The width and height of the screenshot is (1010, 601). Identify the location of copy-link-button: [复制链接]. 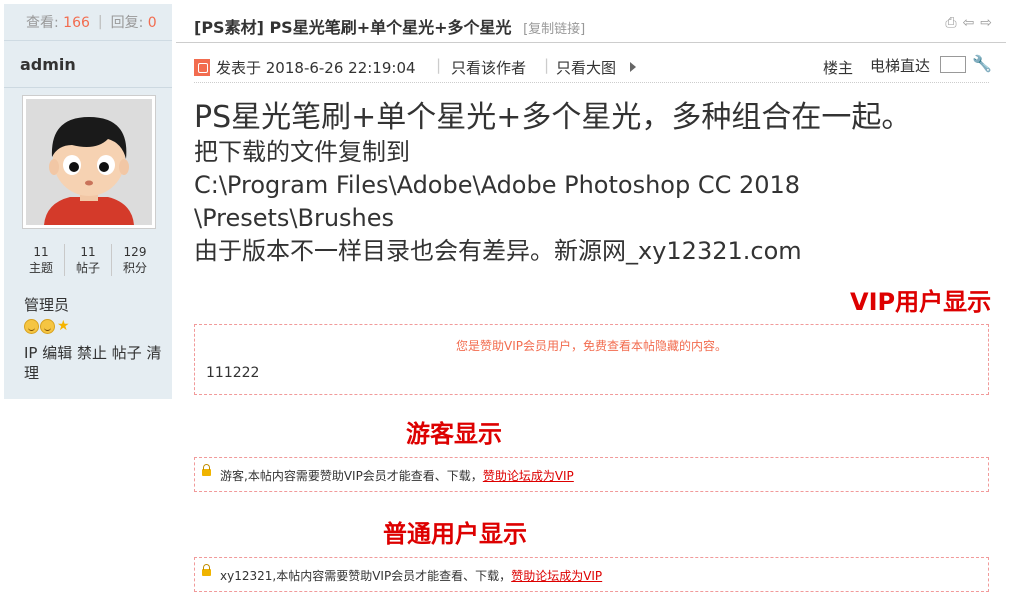
(554, 29).